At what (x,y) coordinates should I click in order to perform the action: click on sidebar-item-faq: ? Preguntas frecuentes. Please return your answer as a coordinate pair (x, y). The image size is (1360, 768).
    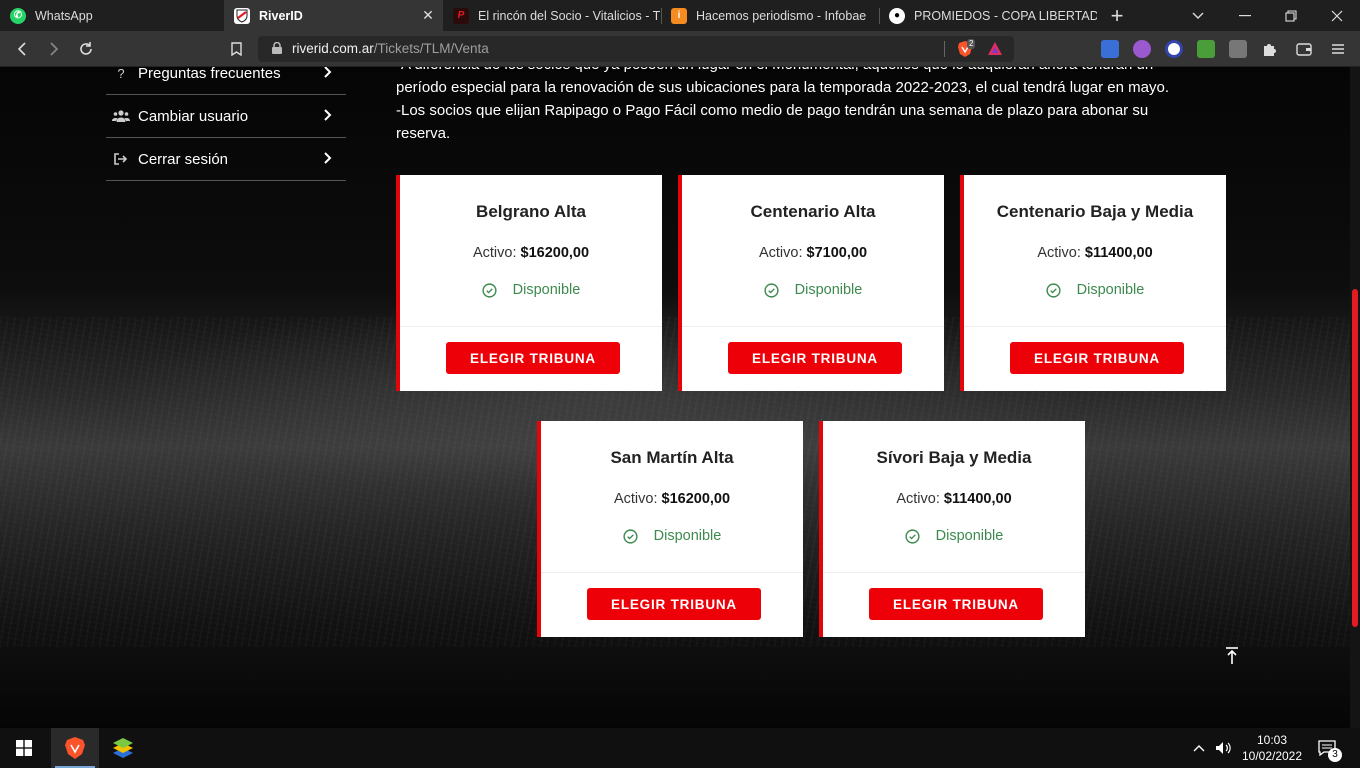
    Looking at the image, I should click on (226, 81).